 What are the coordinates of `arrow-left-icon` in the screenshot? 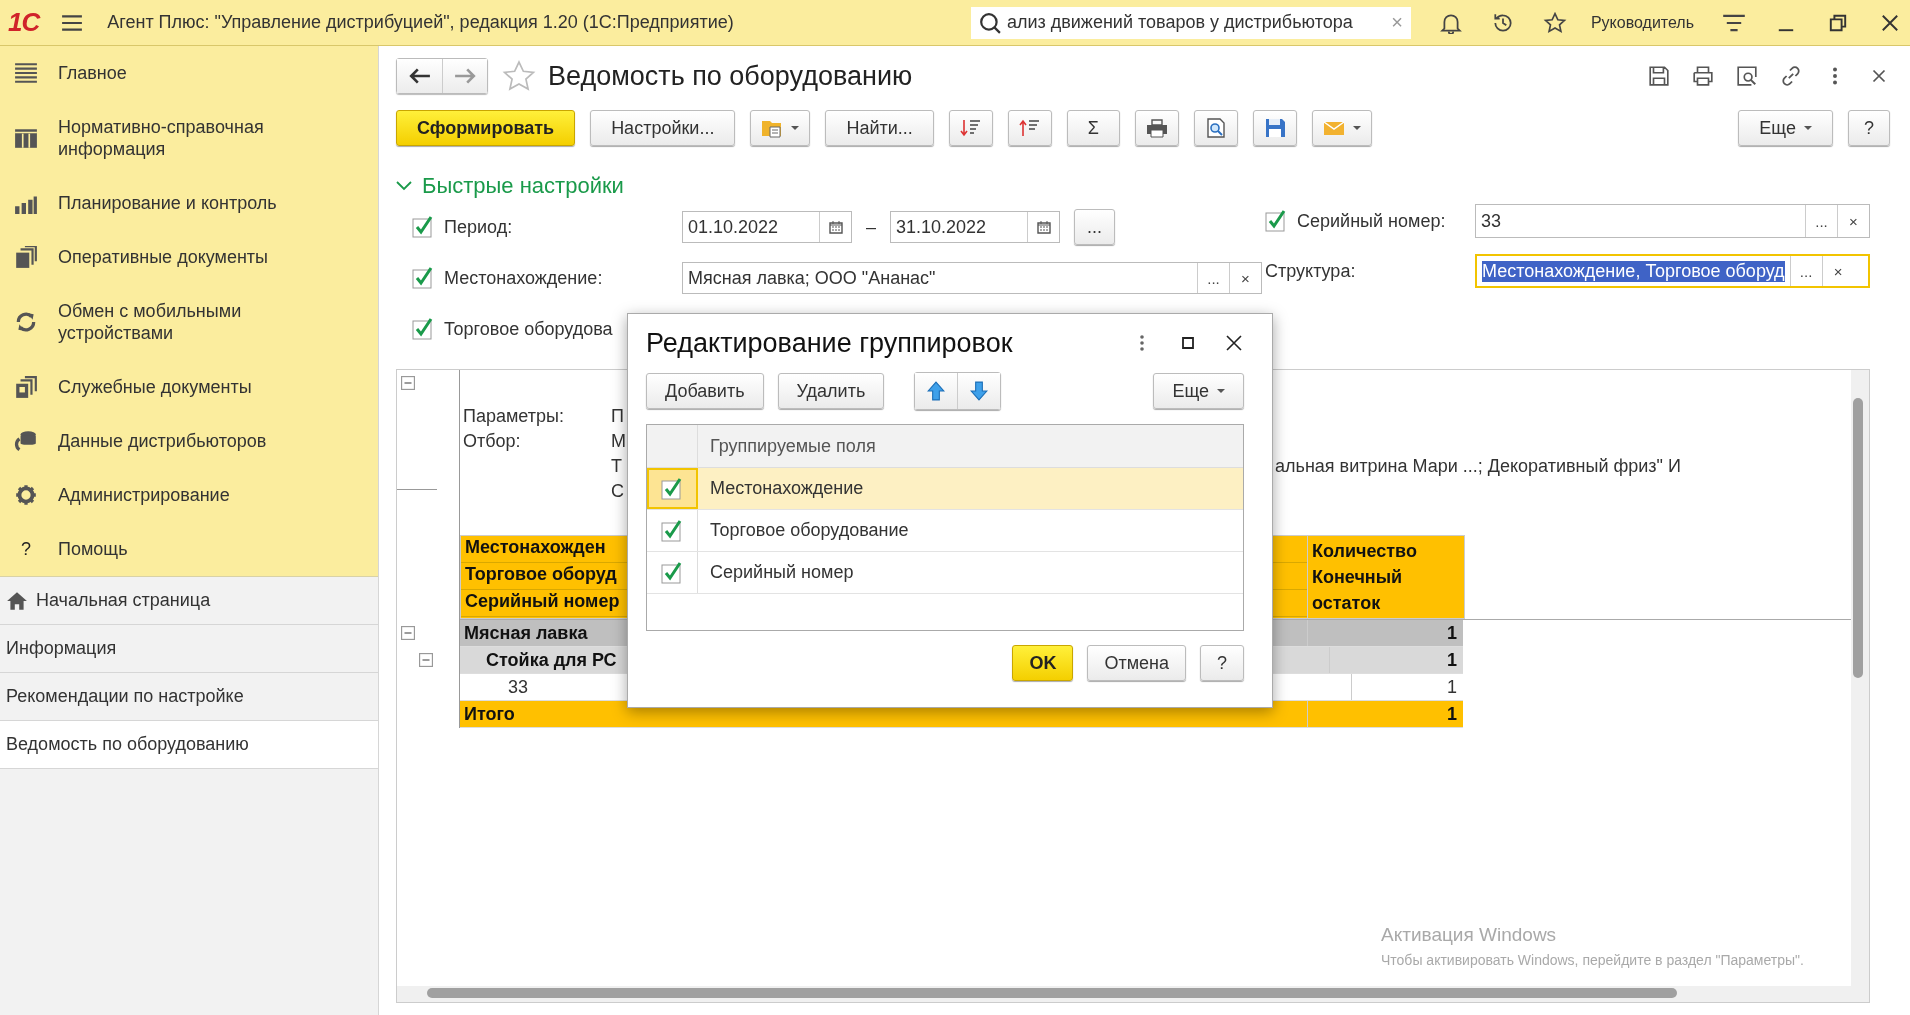 It's located at (419, 76).